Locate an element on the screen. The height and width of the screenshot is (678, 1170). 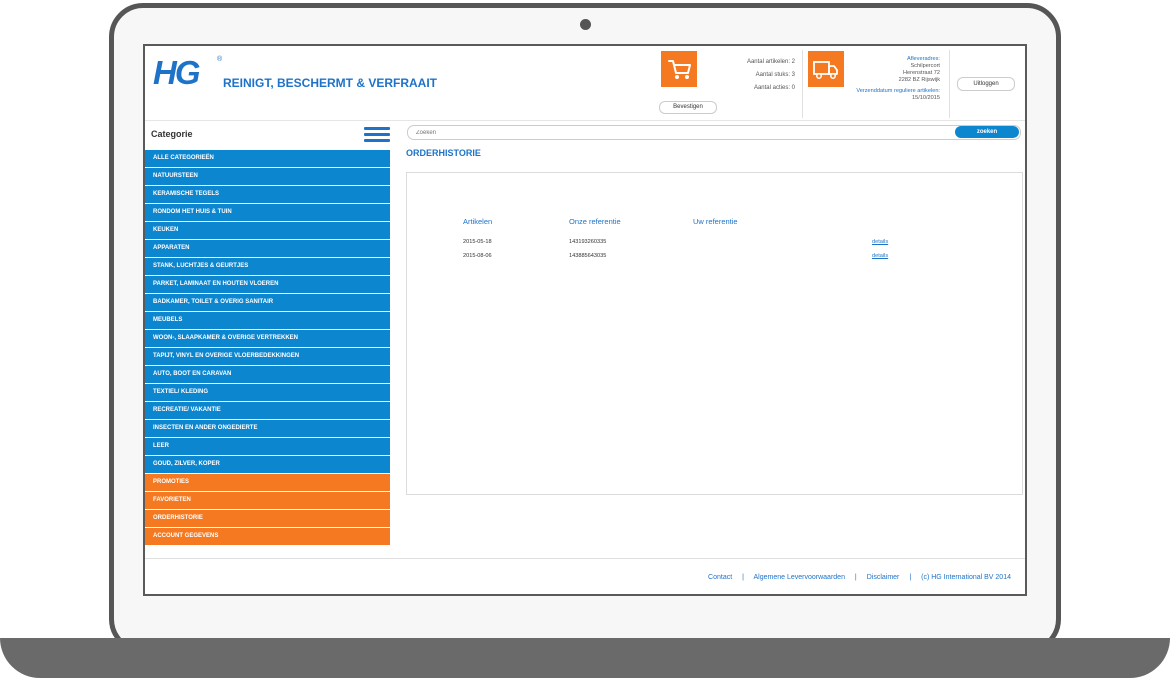
laptop-base is located at coordinates (585, 658).